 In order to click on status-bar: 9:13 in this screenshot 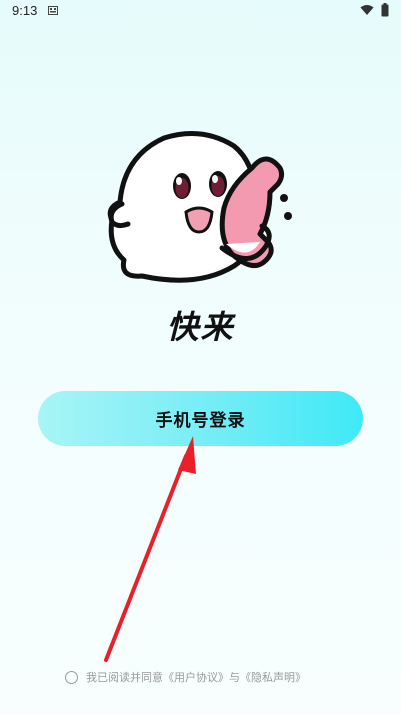, I will do `click(200, 12)`.